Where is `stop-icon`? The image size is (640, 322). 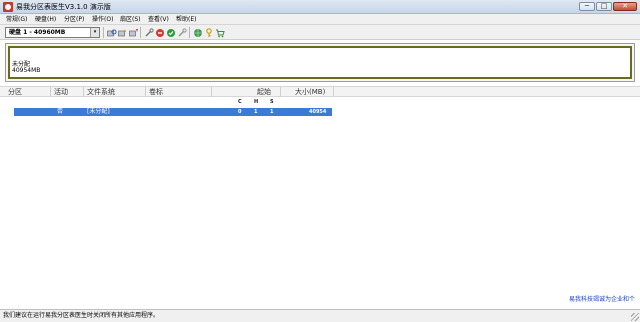
stop-icon is located at coordinates (159, 32).